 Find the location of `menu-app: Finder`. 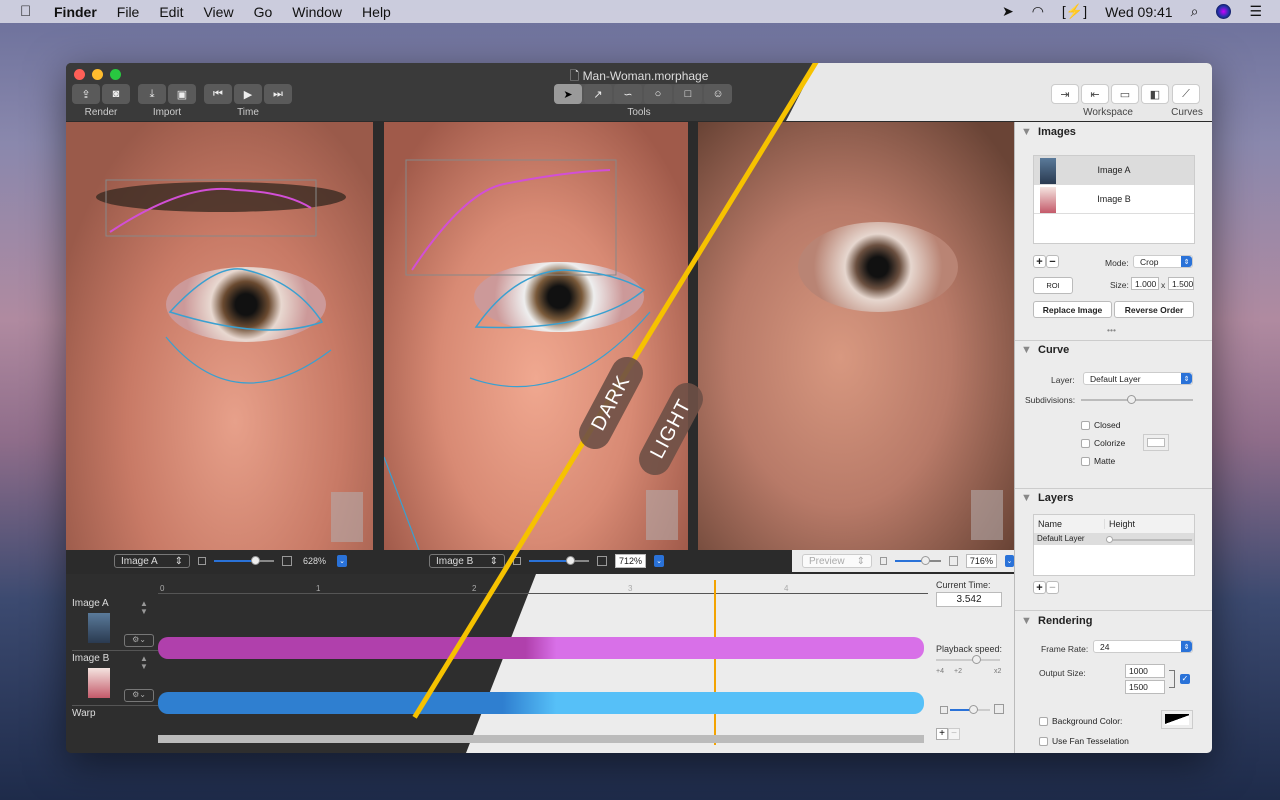

menu-app: Finder is located at coordinates (75, 12).